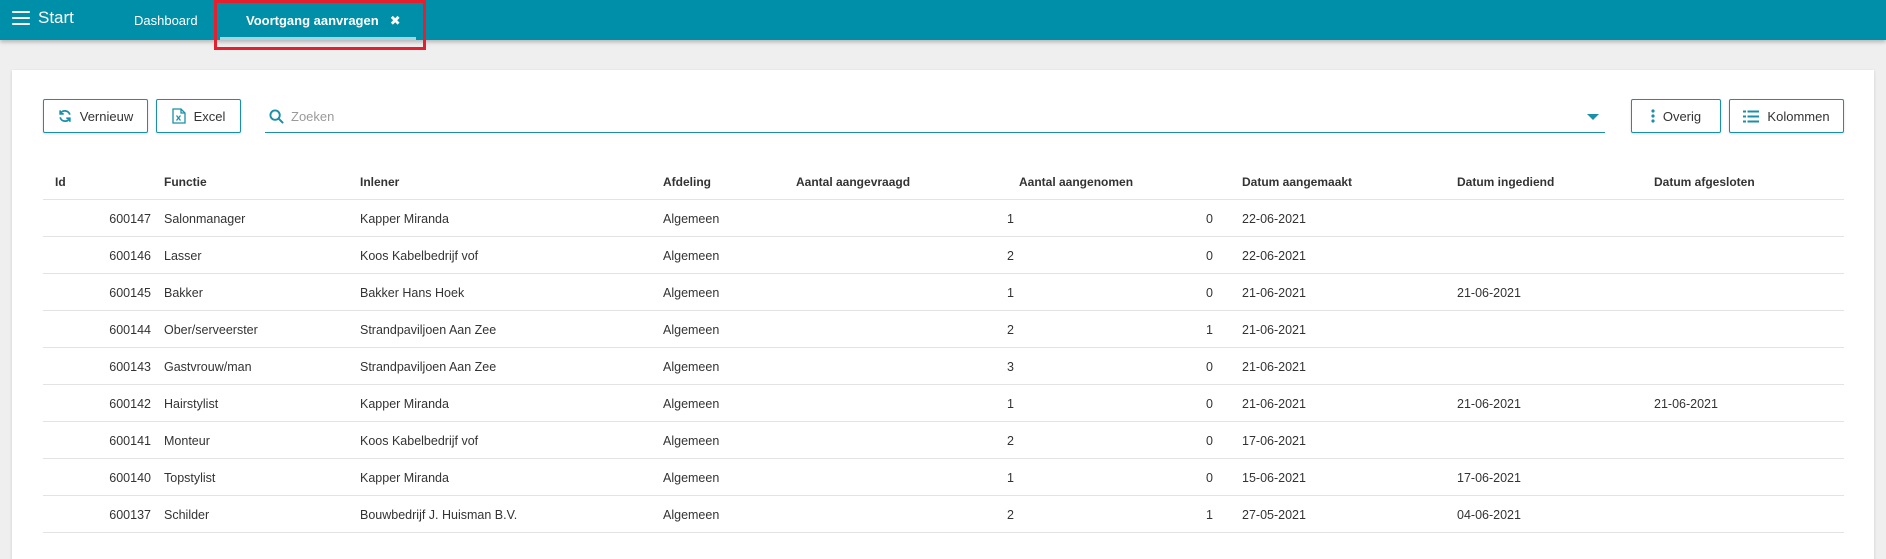 The width and height of the screenshot is (1886, 559). What do you see at coordinates (1076, 182) in the screenshot?
I see `column-header-aantal-aangenomen: Aantal aangenomen` at bounding box center [1076, 182].